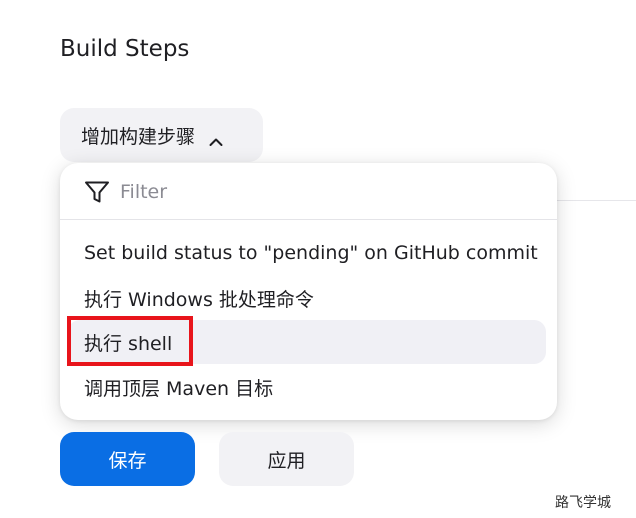  I want to click on section-divider, so click(596, 200).